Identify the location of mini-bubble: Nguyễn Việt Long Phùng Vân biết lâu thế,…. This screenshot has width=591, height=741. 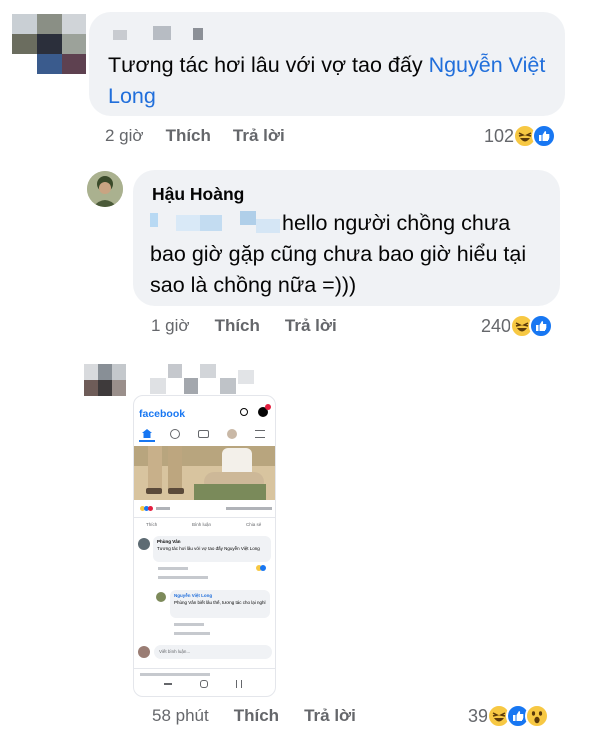
(220, 604).